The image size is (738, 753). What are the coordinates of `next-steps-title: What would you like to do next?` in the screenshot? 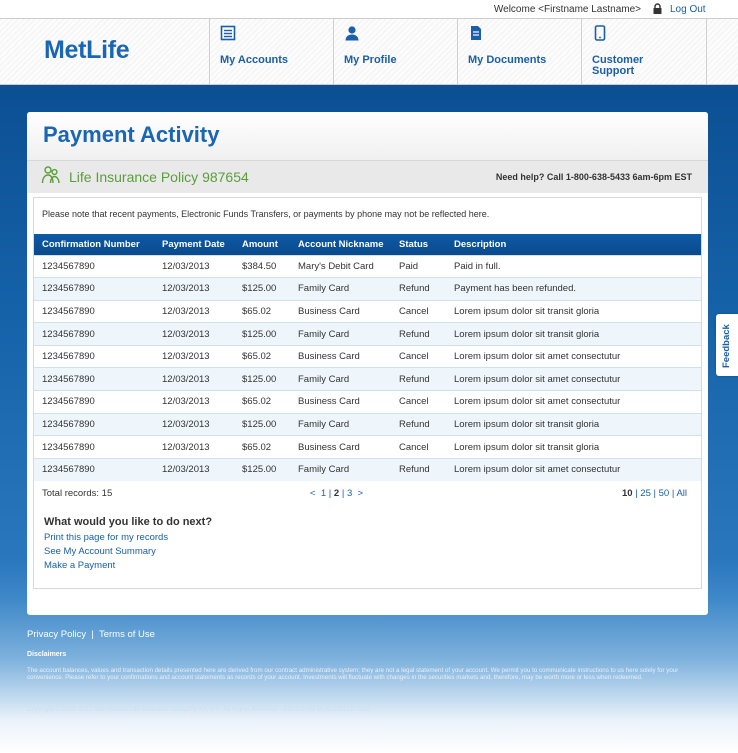 It's located at (128, 522).